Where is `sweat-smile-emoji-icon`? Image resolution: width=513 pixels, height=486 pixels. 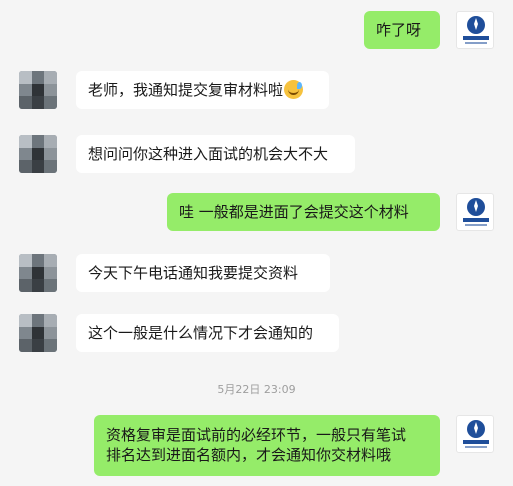 sweat-smile-emoji-icon is located at coordinates (294, 89).